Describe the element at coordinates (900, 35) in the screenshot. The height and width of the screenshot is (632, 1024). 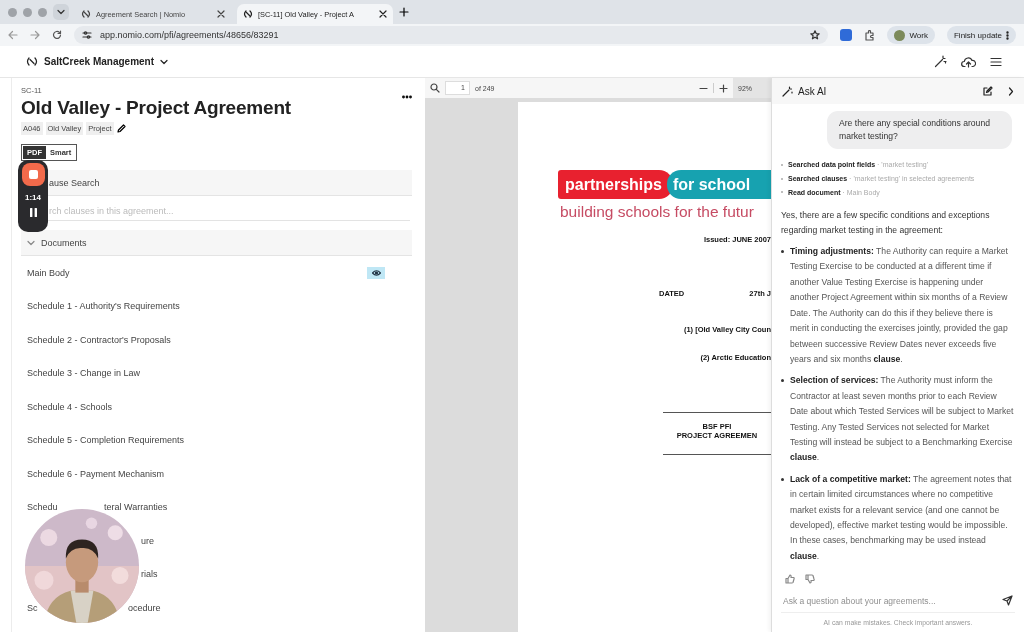
I see `avatar-icon` at that location.